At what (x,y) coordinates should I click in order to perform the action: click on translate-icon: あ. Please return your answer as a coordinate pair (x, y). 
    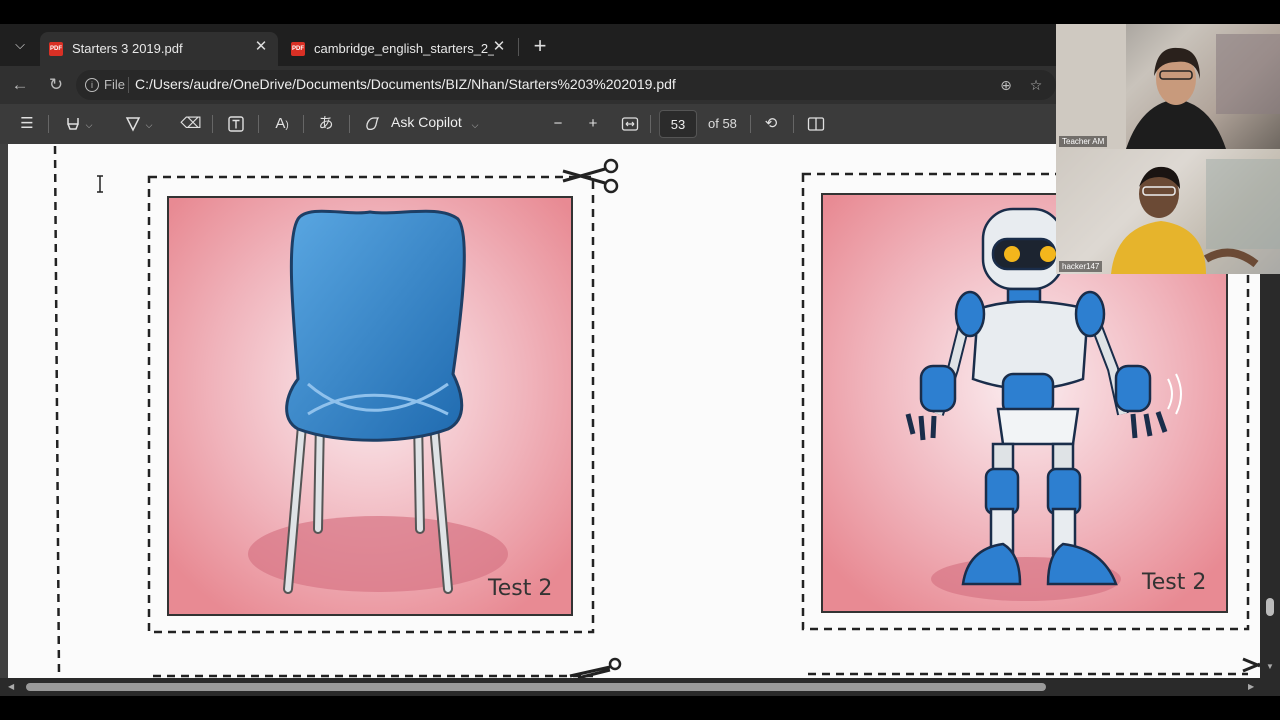
    Looking at the image, I should click on (326, 124).